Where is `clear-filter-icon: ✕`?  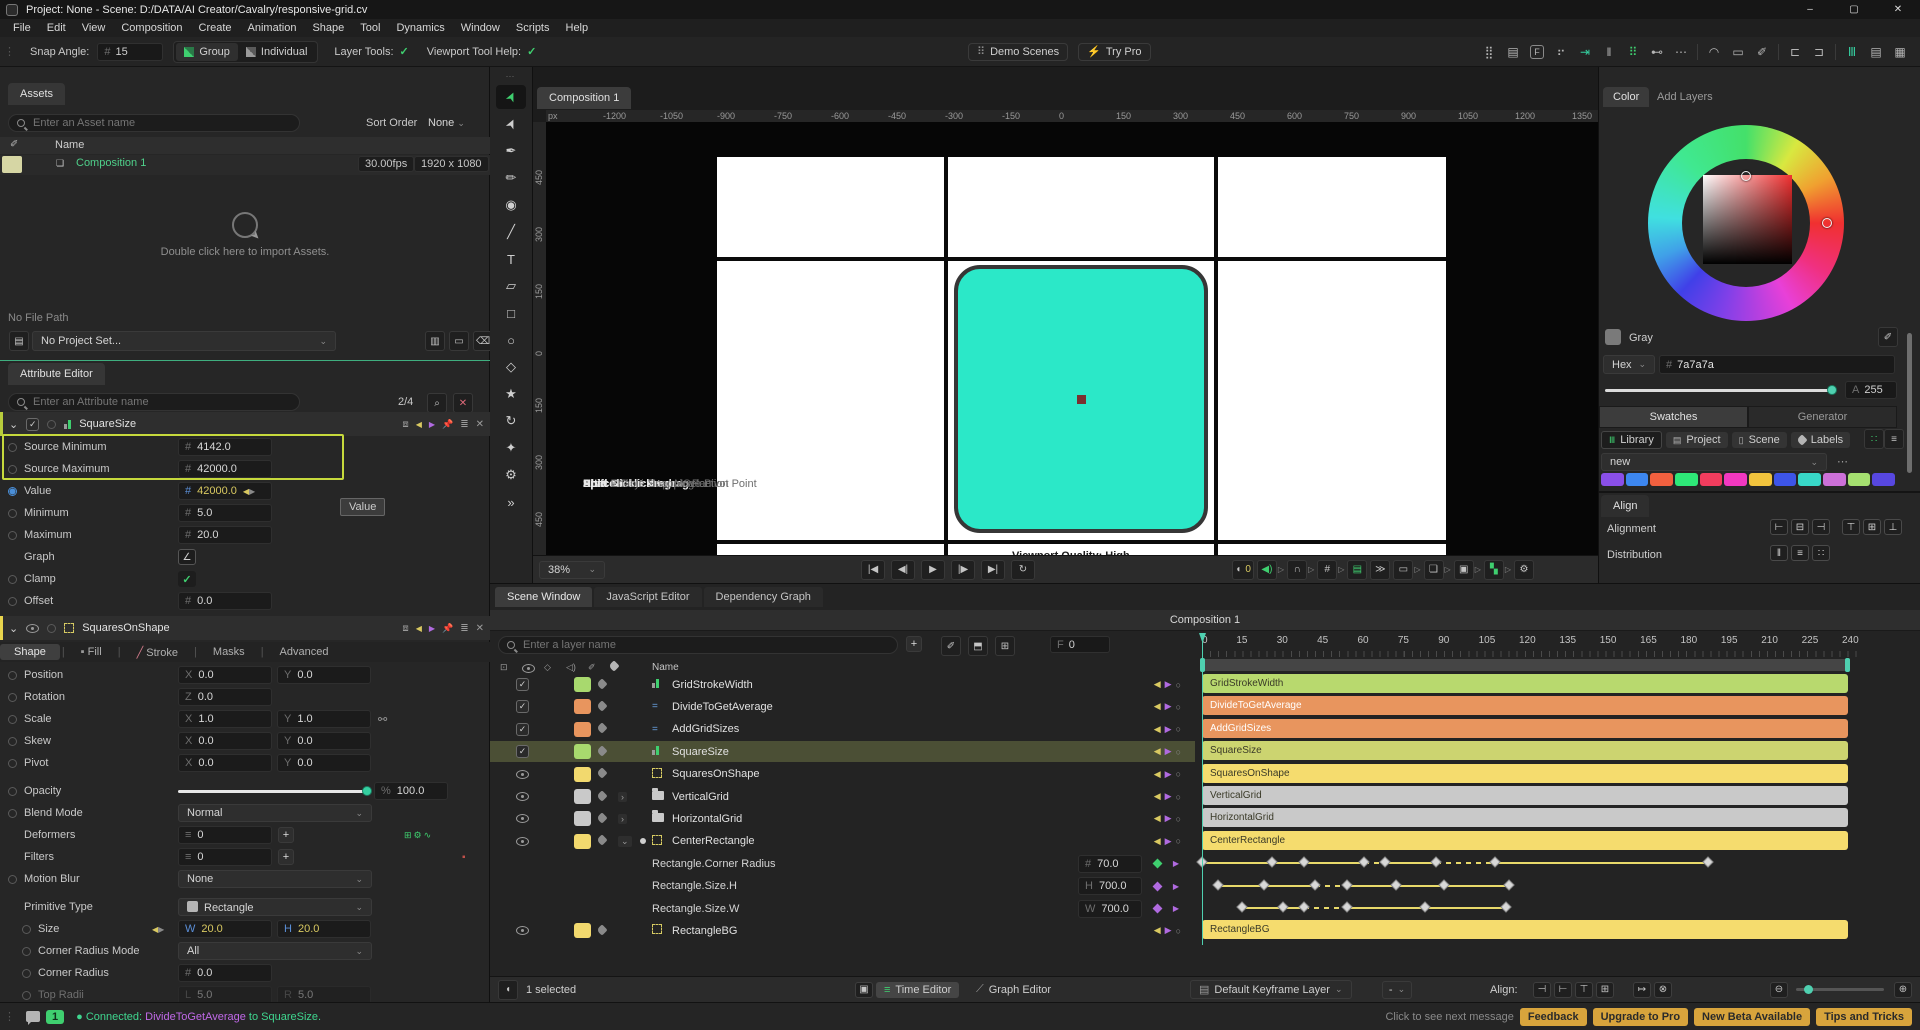 clear-filter-icon: ✕ is located at coordinates (463, 403).